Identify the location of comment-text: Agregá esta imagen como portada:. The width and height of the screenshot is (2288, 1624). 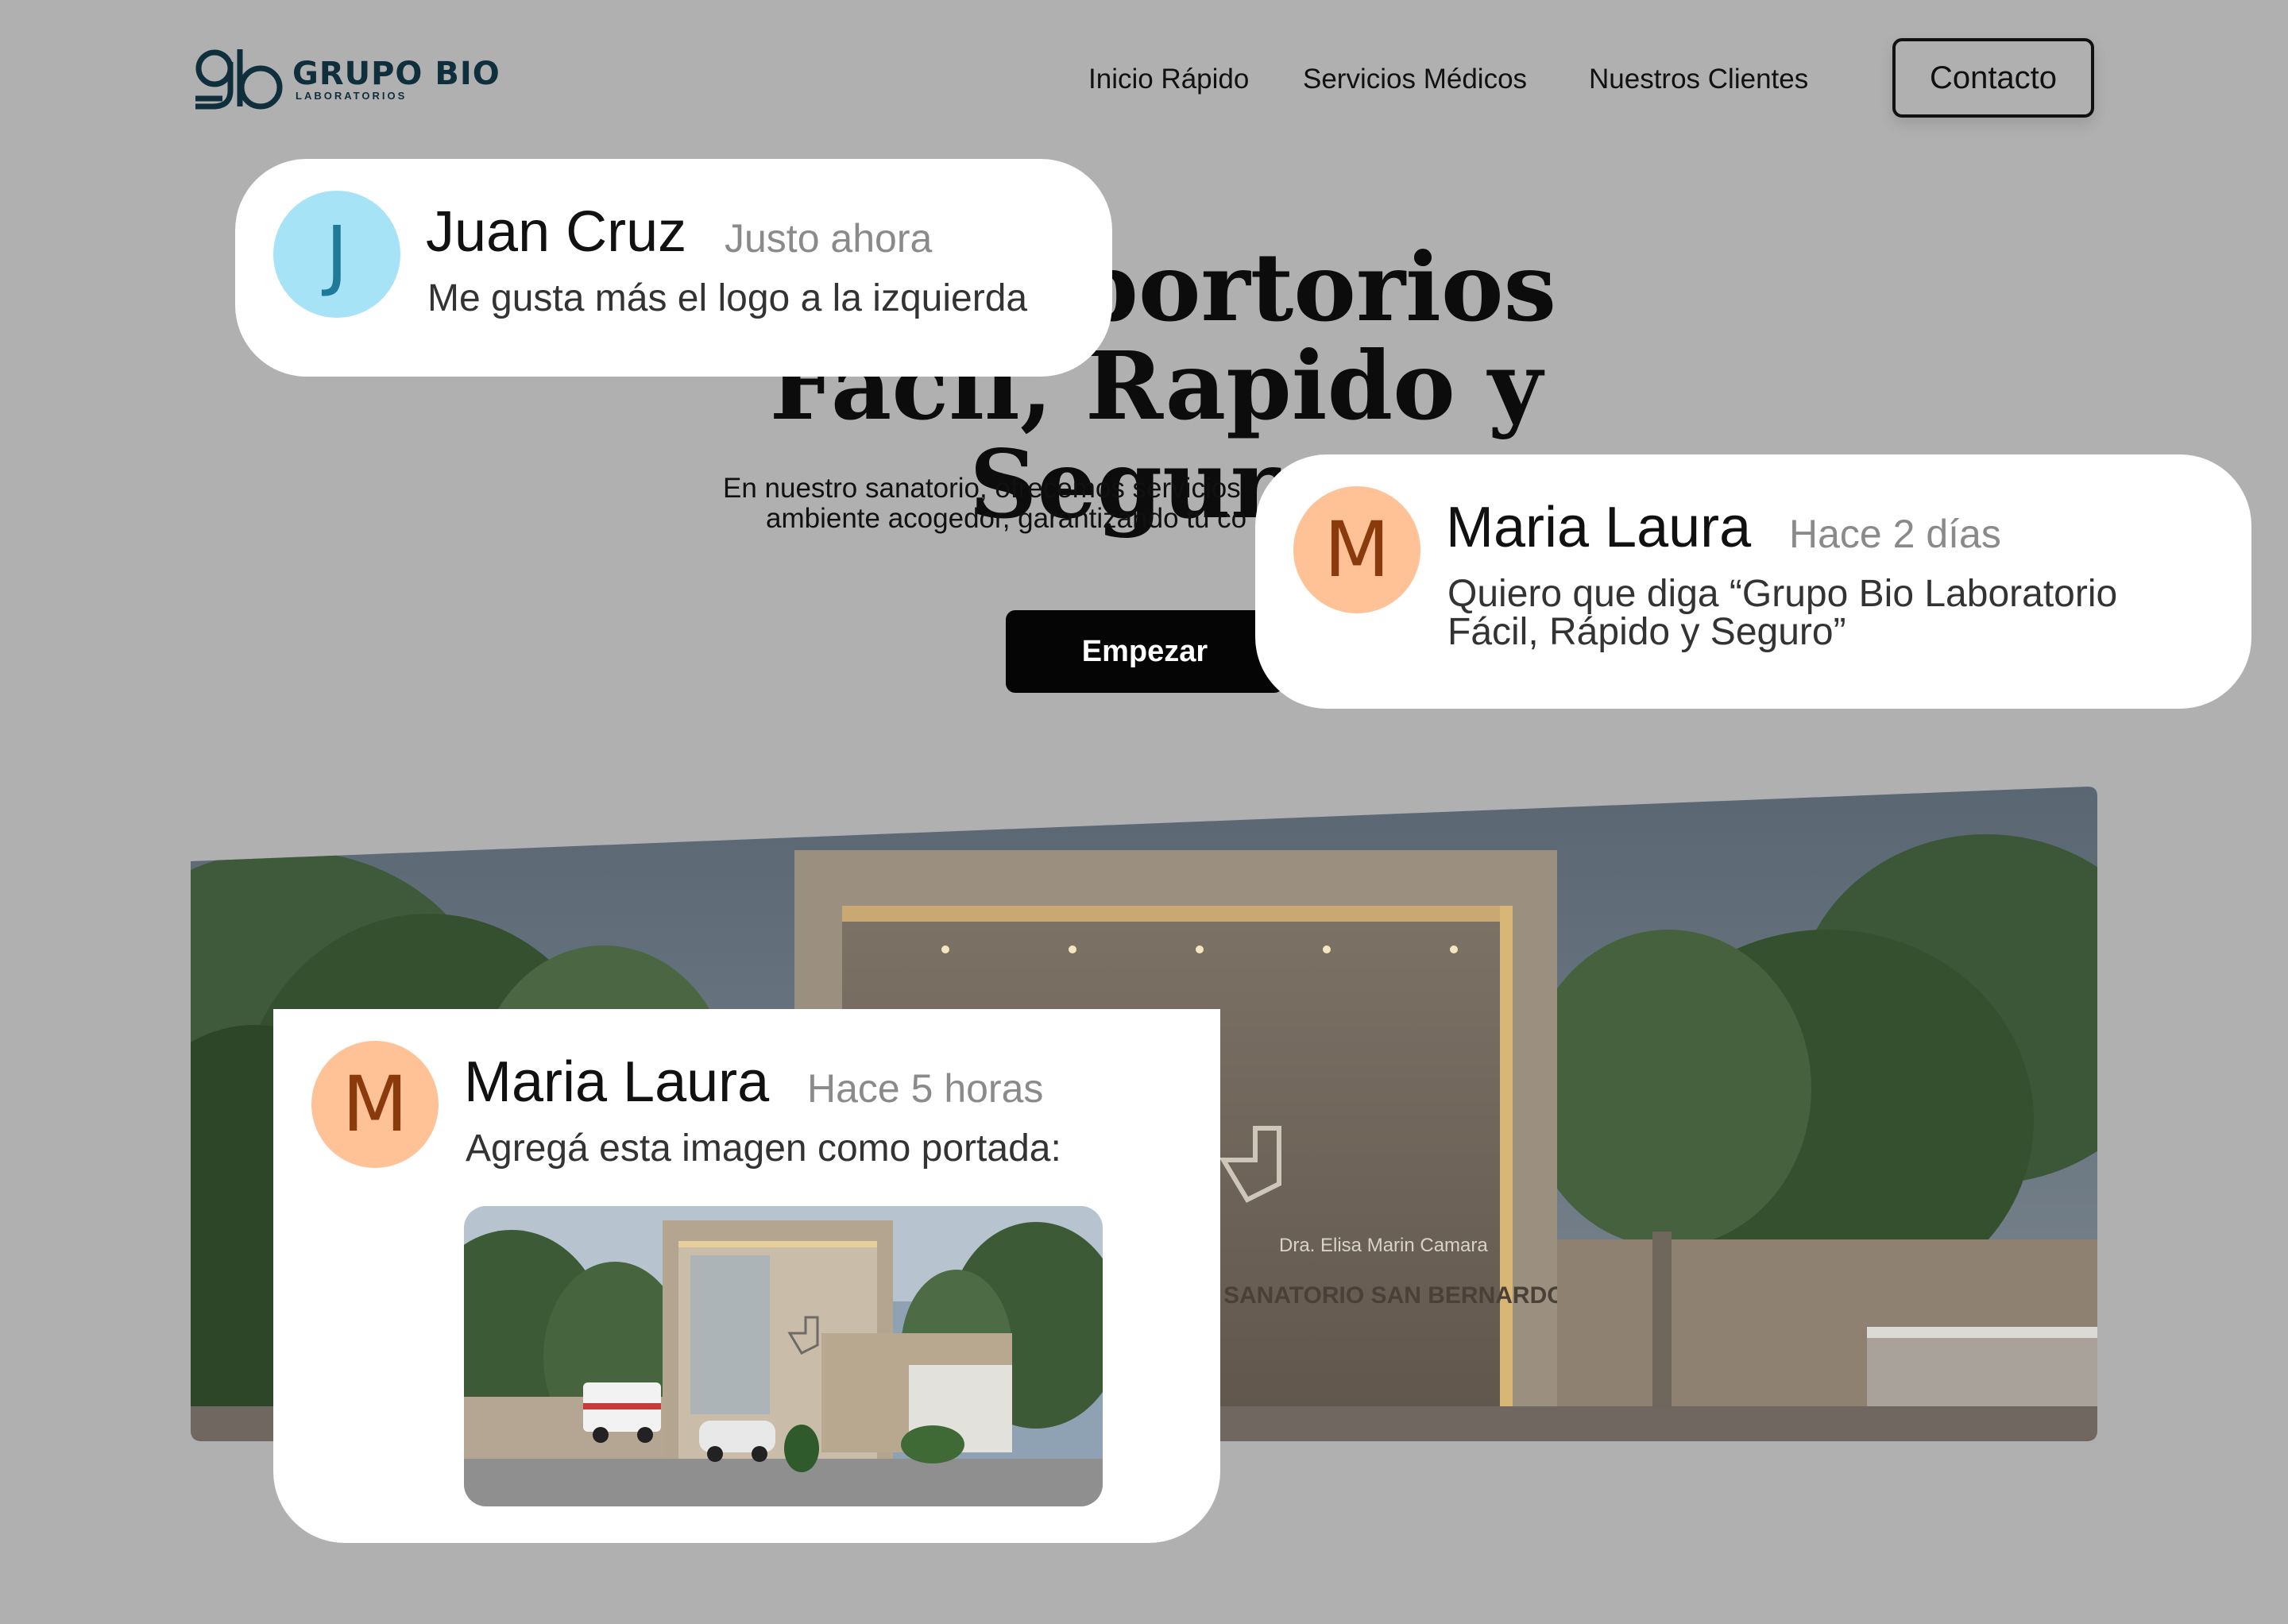
(763, 1148).